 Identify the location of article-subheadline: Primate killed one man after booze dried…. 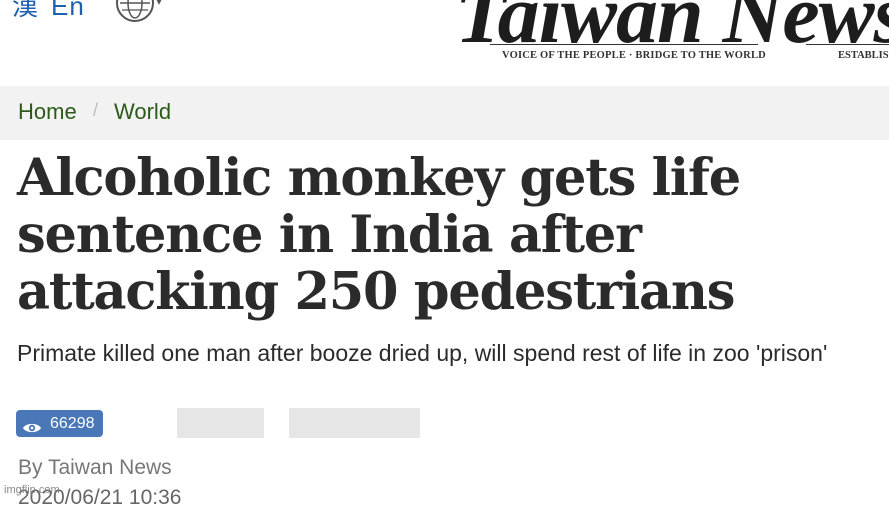
(422, 353).